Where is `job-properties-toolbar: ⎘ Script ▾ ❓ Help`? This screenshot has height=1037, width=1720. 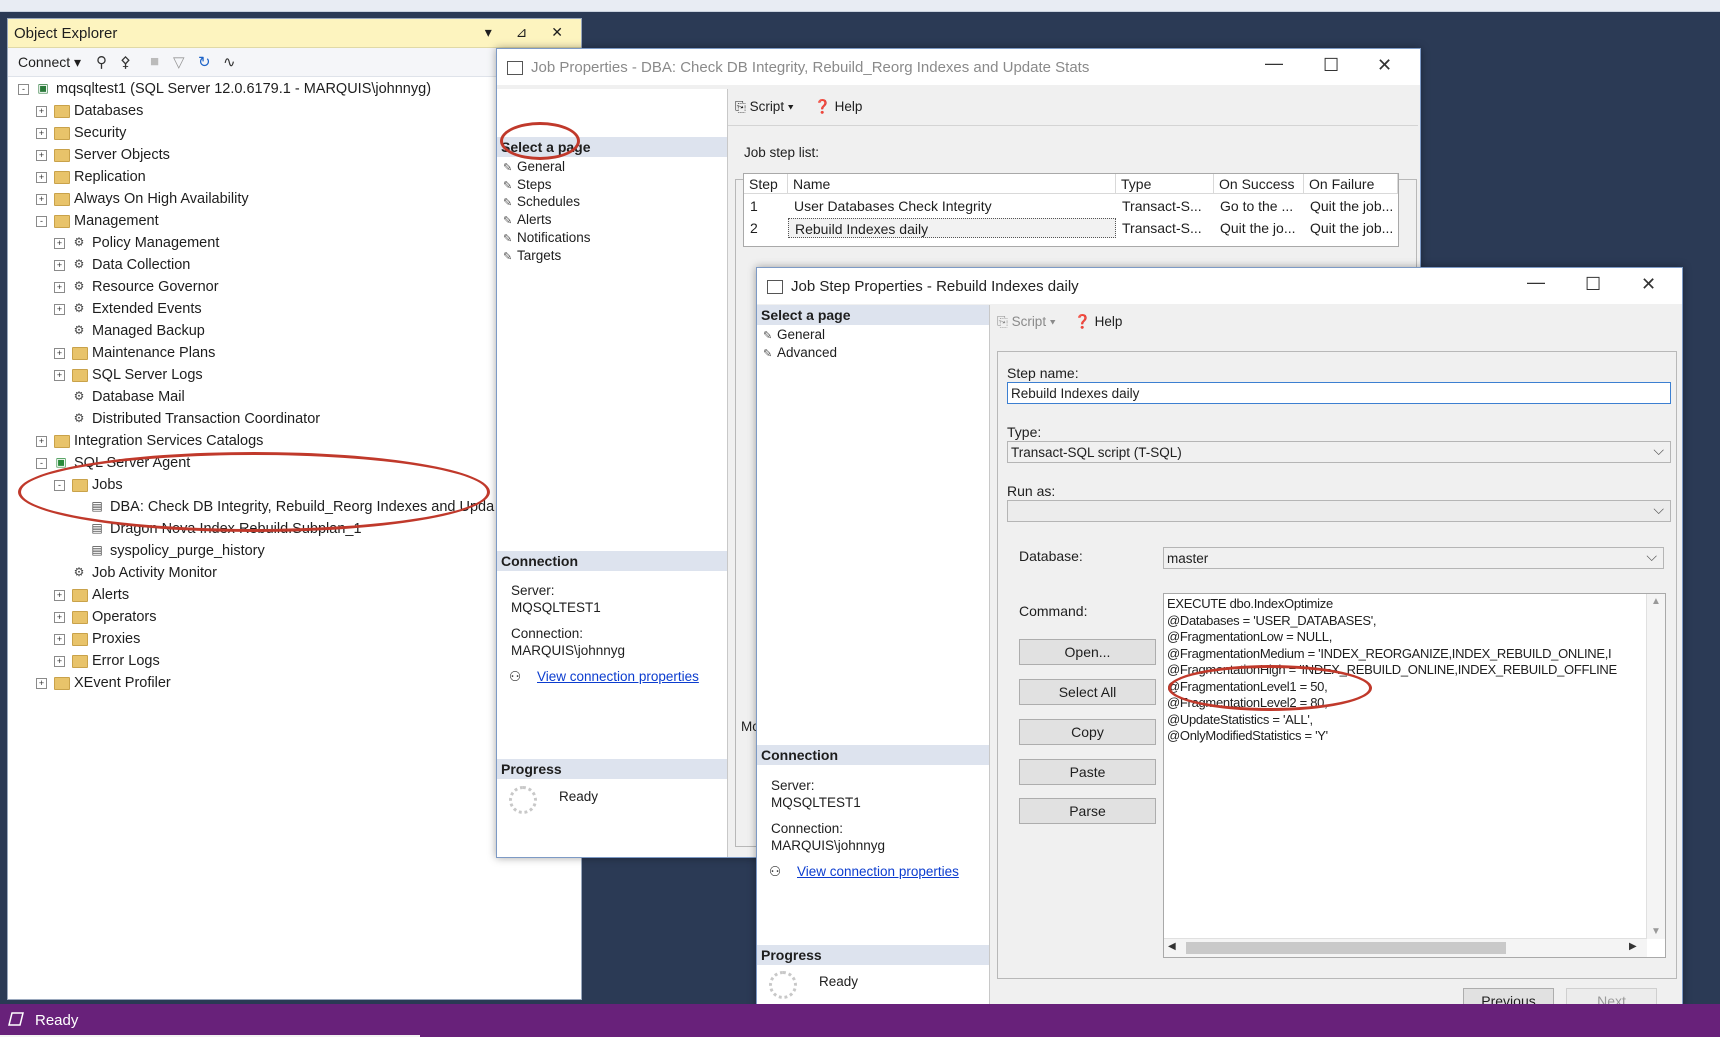
job-properties-toolbar: ⎘ Script ▾ ❓ Help is located at coordinates (1073, 107).